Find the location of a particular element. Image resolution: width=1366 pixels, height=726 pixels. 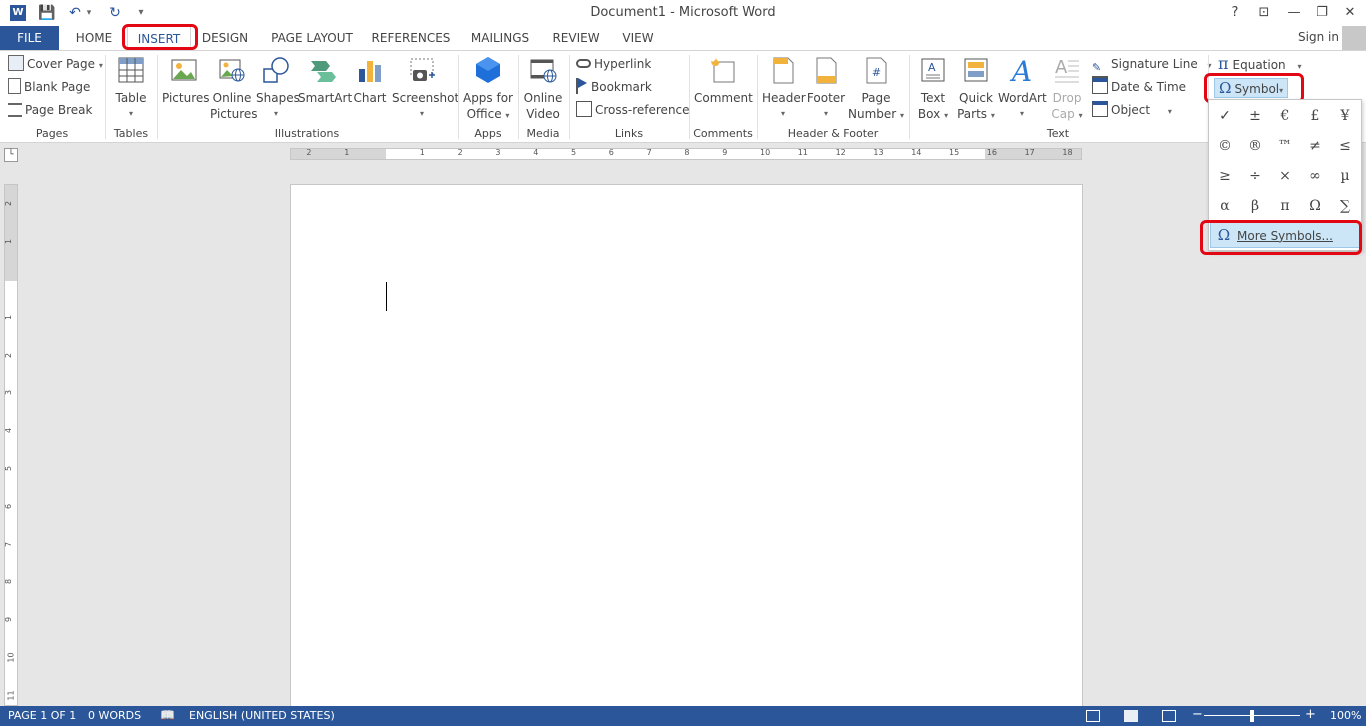

calendar-icon is located at coordinates (1100, 86).